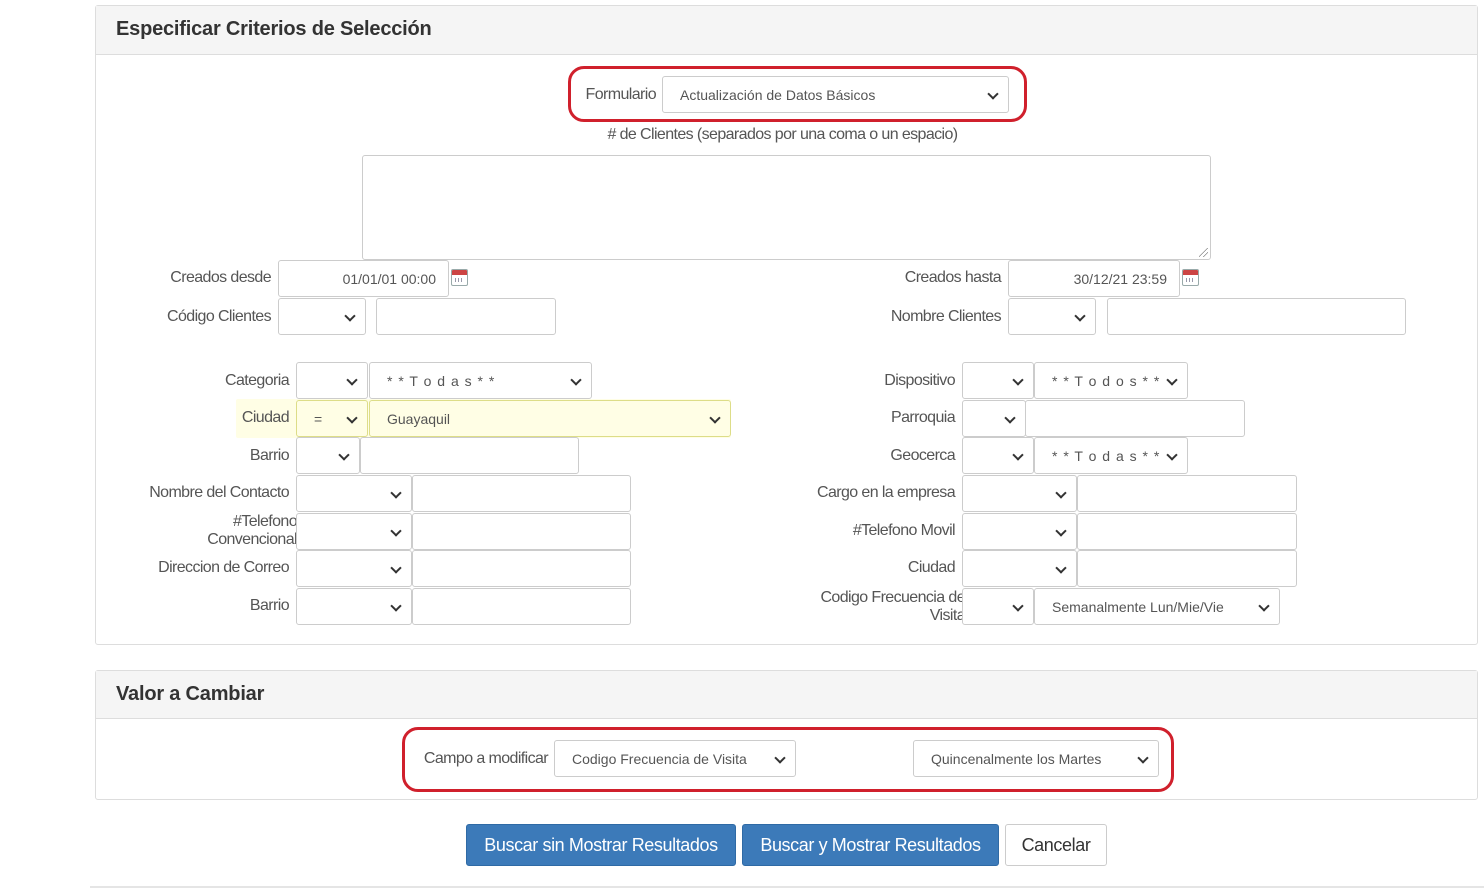  Describe the element at coordinates (466, 316) in the screenshot. I see `codigo-clientes-input` at that location.